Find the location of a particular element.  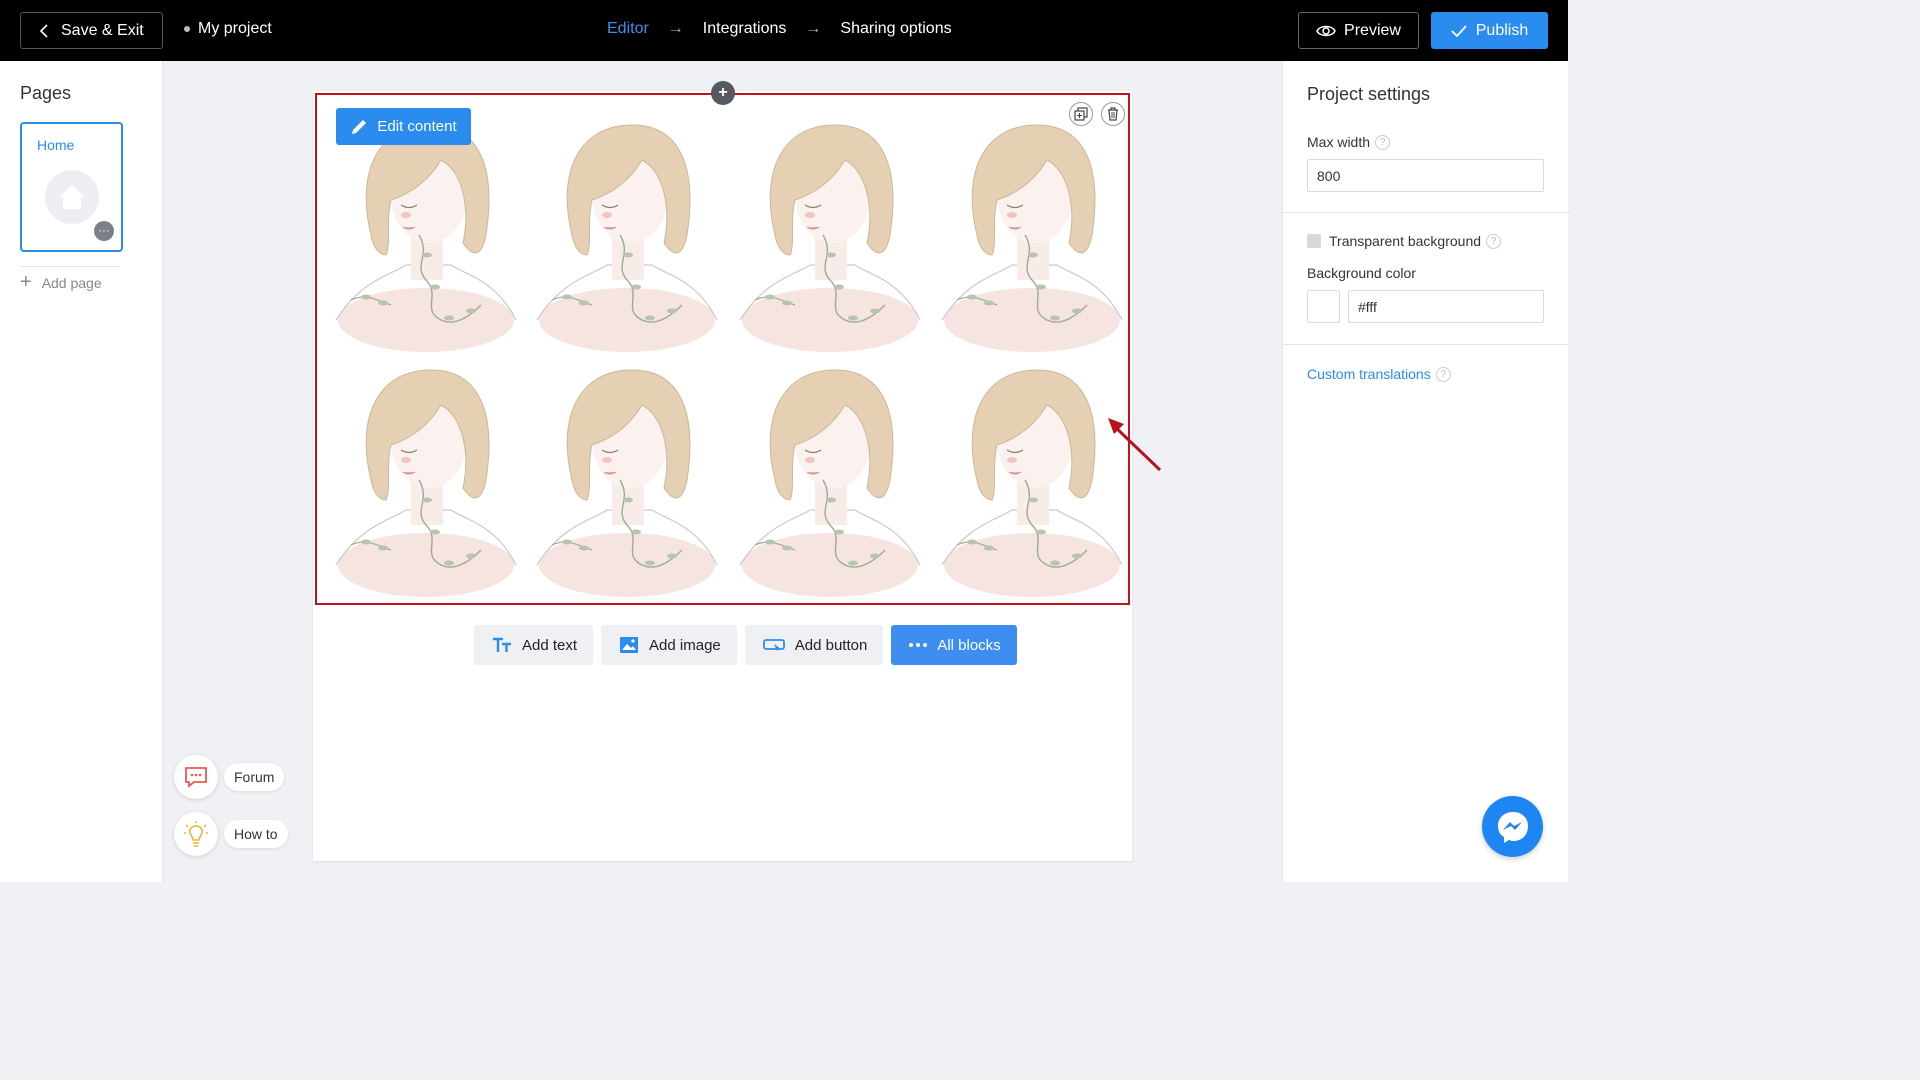

all-blocks-label: All blocks is located at coordinates (969, 645).